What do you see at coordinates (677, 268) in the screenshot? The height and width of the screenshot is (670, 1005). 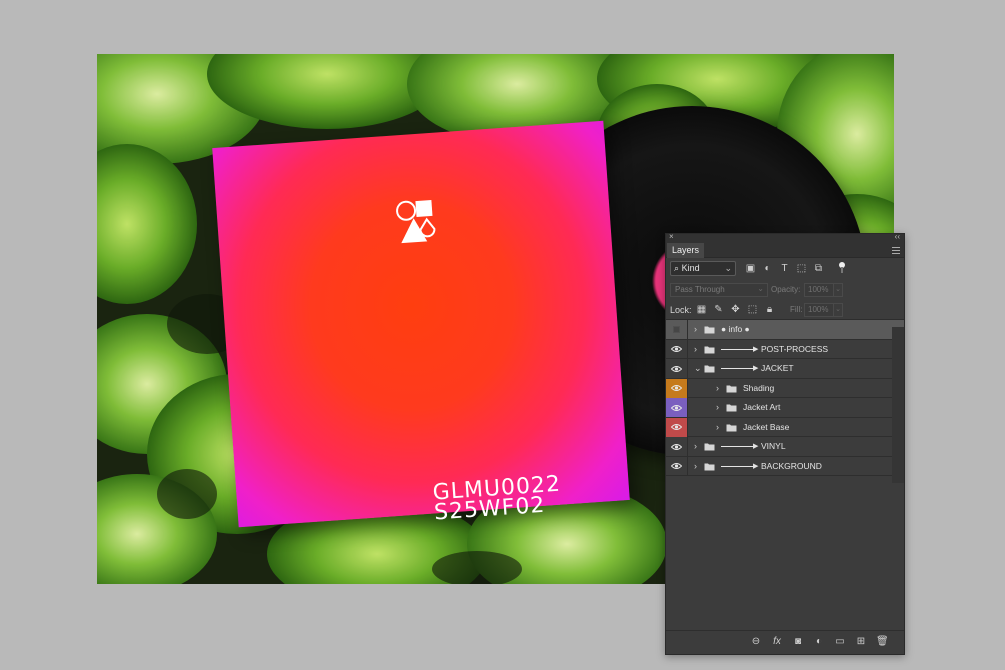 I see `search-icon: ⌕` at bounding box center [677, 268].